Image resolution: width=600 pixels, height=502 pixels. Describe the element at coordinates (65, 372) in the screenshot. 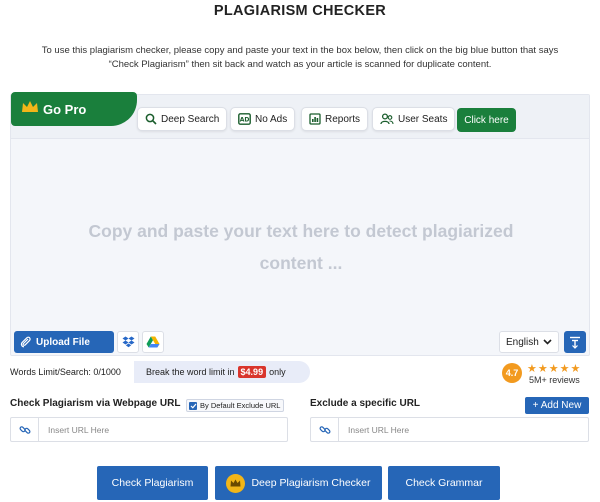

I see `words-limit-text: Words Limit/Search: 0/1000` at that location.